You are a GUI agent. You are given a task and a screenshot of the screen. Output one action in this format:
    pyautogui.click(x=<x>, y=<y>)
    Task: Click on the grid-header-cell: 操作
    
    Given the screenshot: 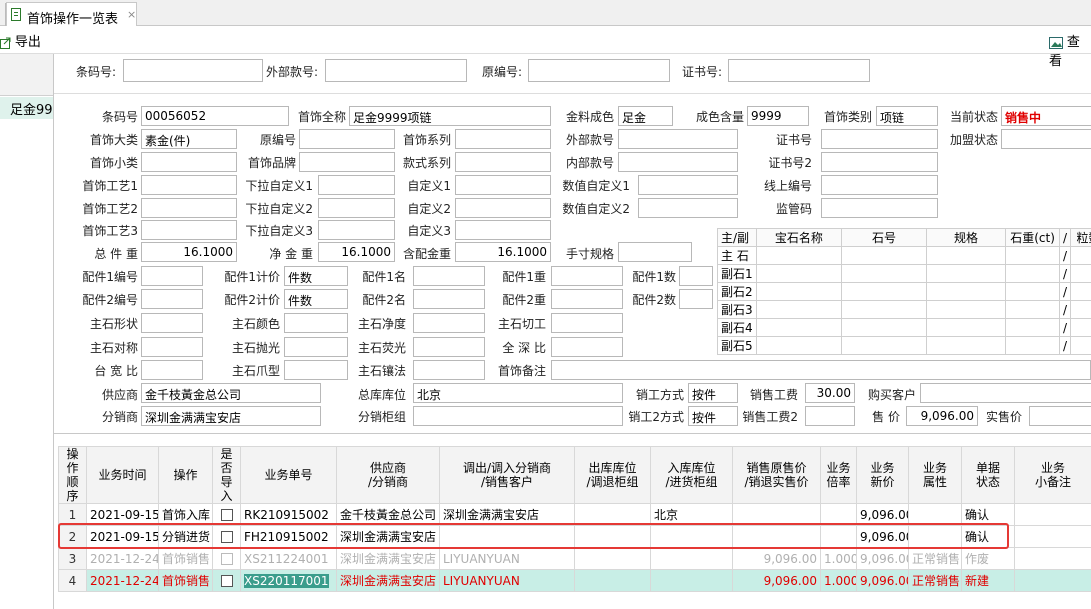 What is the action you would take?
    pyautogui.click(x=185, y=475)
    